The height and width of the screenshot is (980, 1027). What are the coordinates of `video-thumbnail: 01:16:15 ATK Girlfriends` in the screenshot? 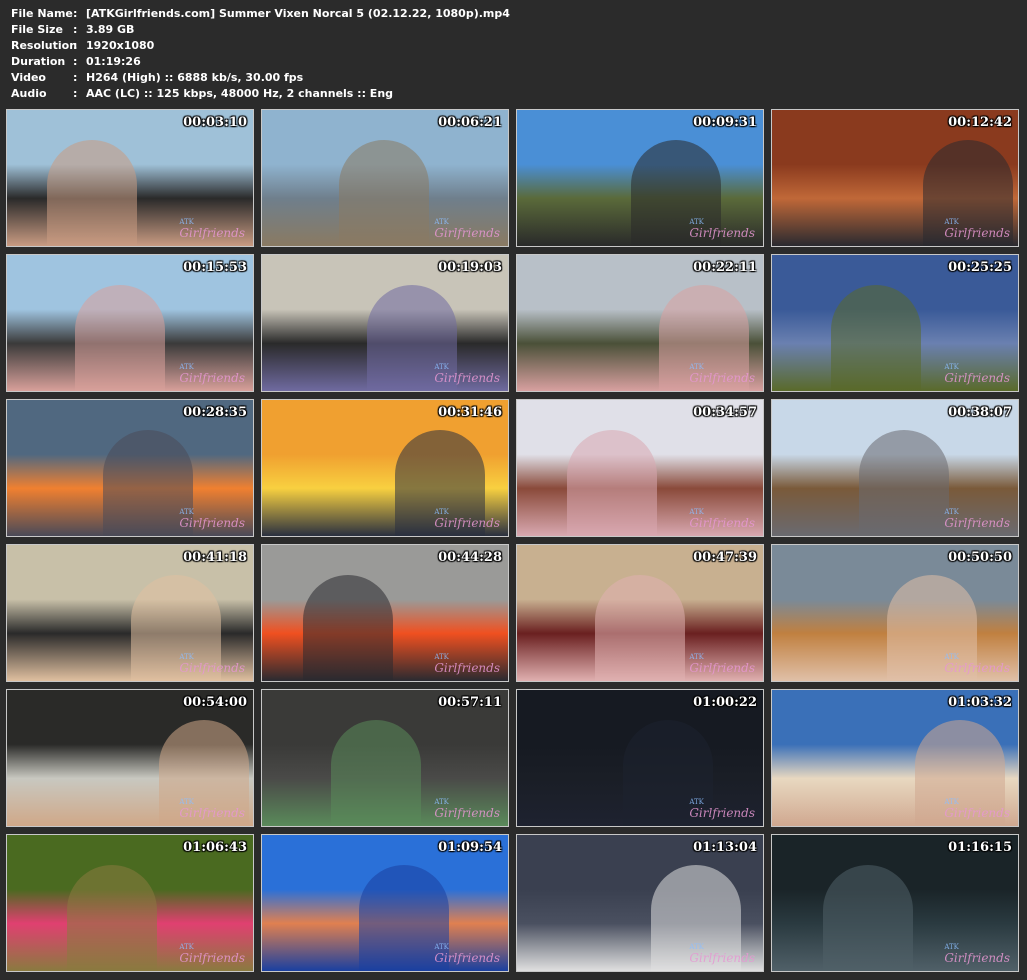 It's located at (895, 903).